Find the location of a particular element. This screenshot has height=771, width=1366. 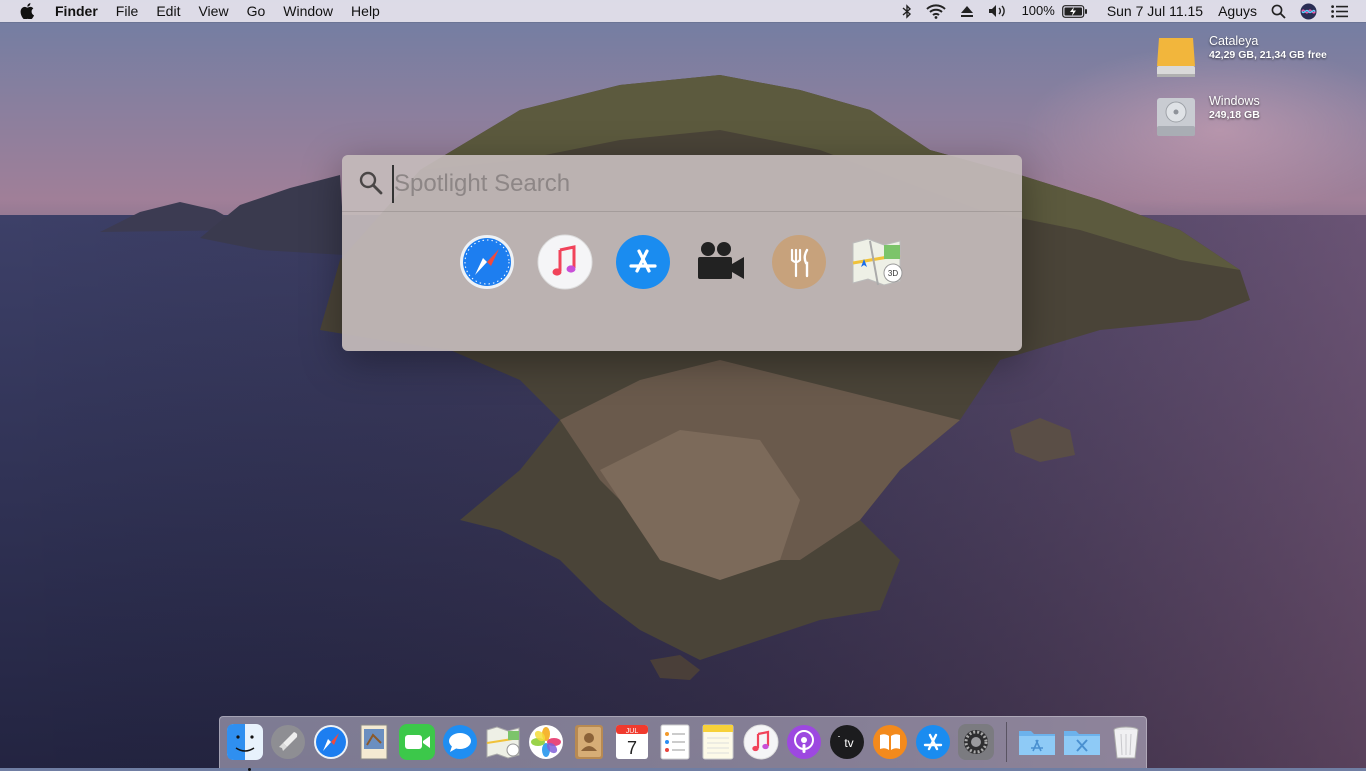

tv-label: tv is located at coordinates (848, 743).